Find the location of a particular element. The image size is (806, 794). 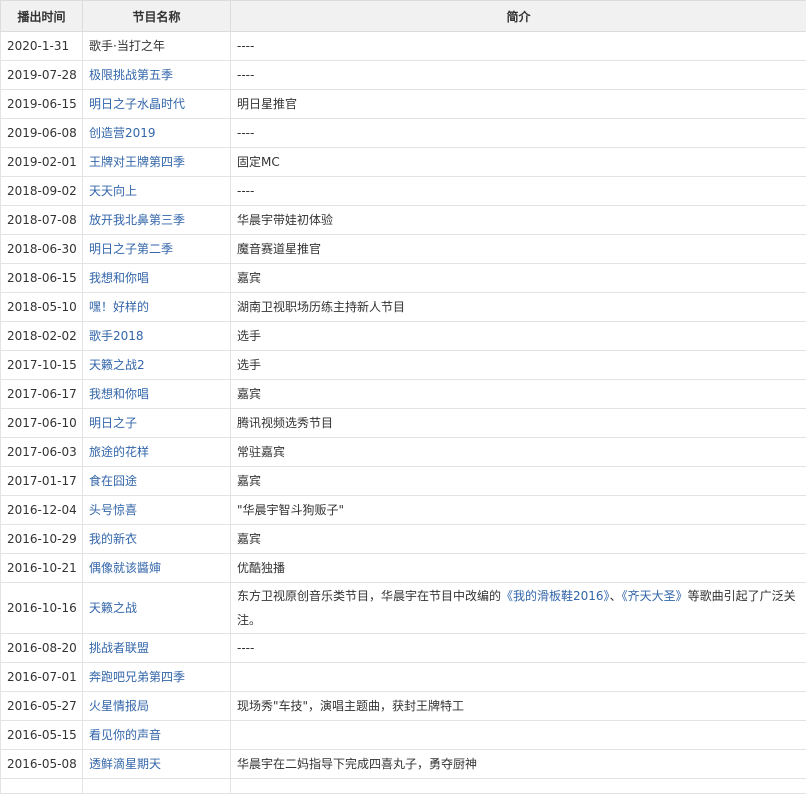

show-name-link: 头号惊喜 is located at coordinates (157, 510).